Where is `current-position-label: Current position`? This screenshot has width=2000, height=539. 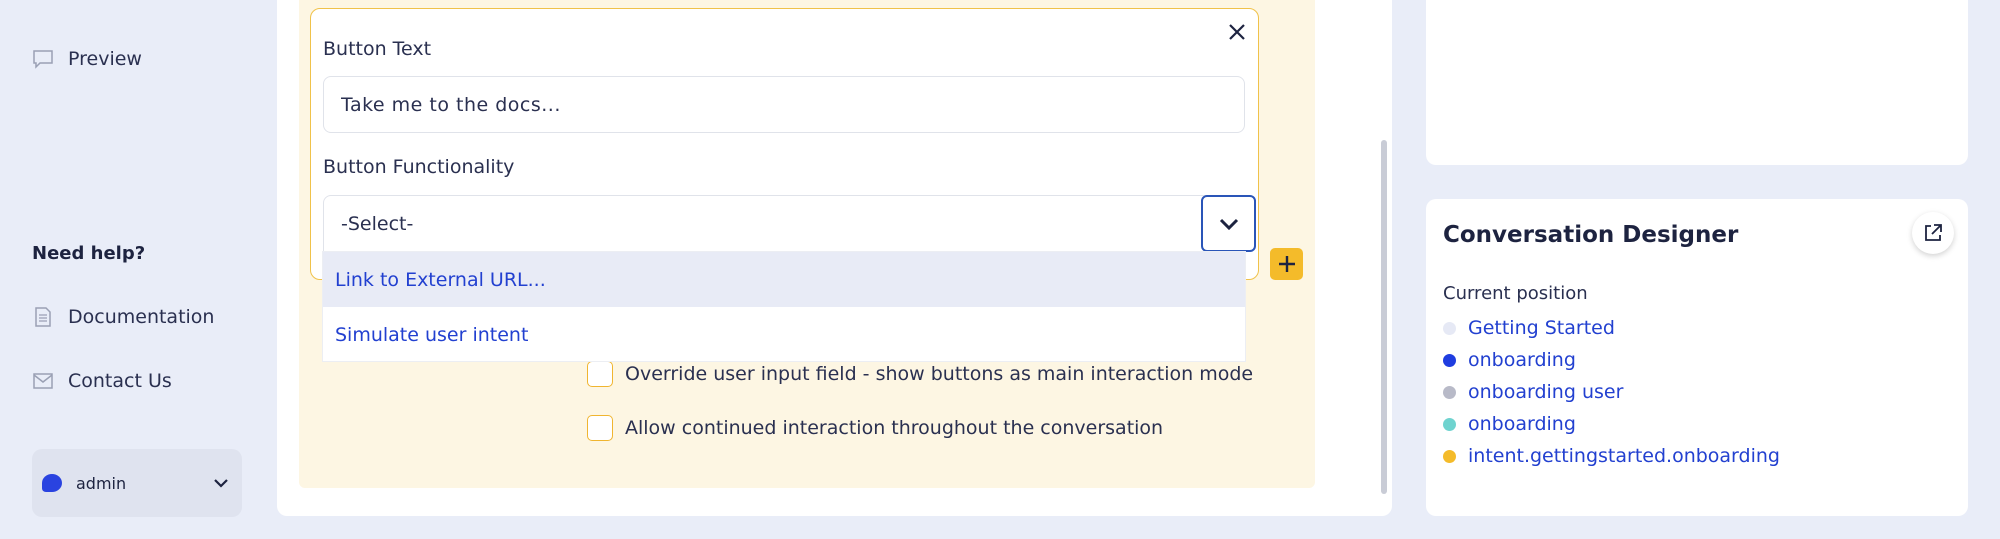 current-position-label: Current position is located at coordinates (1515, 293).